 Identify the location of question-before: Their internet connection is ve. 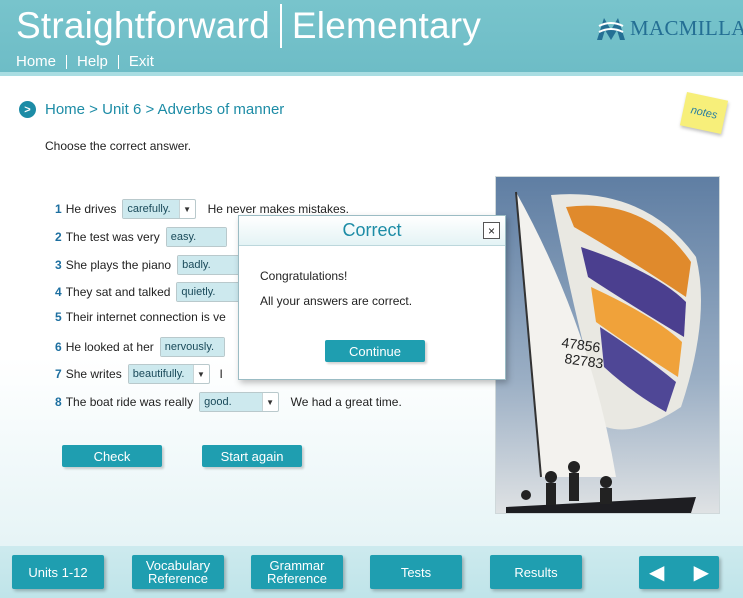
(145, 317).